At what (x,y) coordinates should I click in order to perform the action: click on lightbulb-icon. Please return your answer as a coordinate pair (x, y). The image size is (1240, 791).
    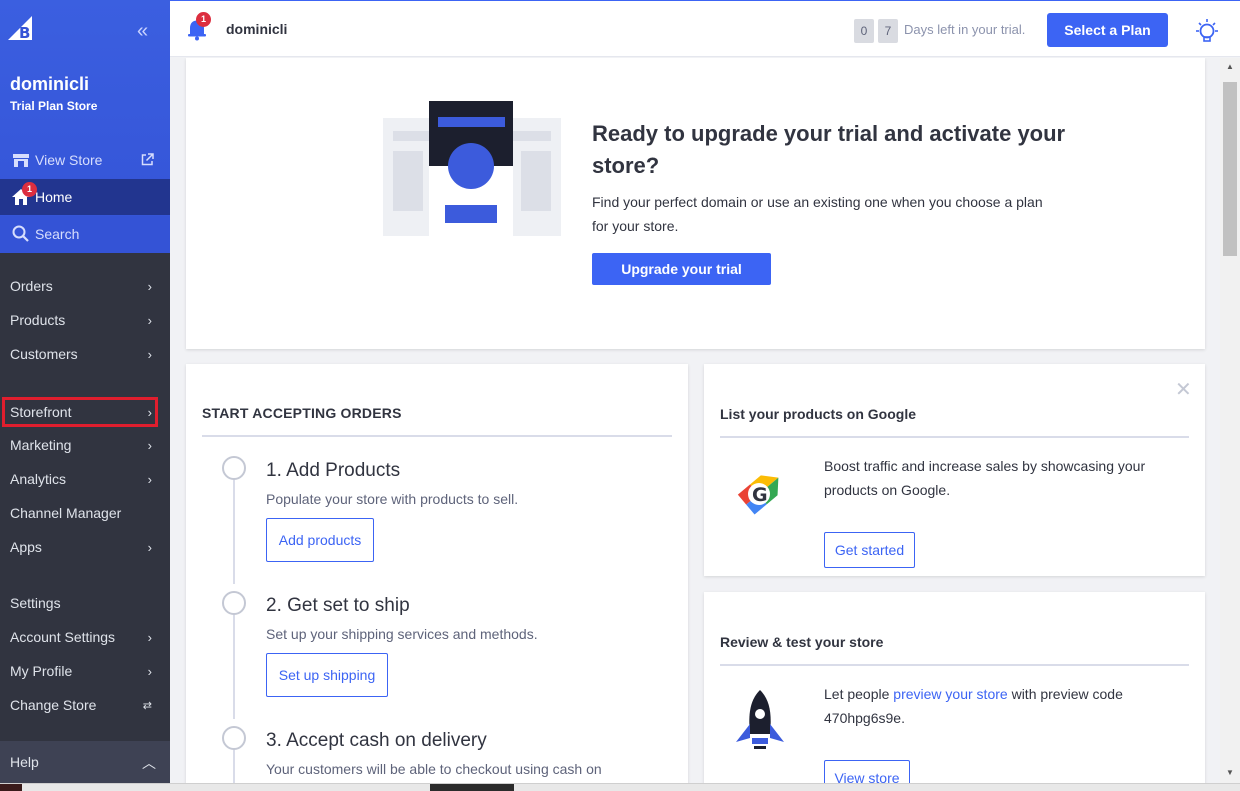
    Looking at the image, I should click on (1207, 32).